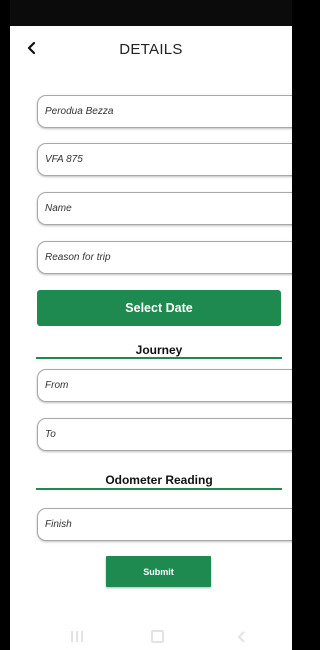 The height and width of the screenshot is (650, 320). Describe the element at coordinates (159, 489) in the screenshot. I see `odometer-divider` at that location.